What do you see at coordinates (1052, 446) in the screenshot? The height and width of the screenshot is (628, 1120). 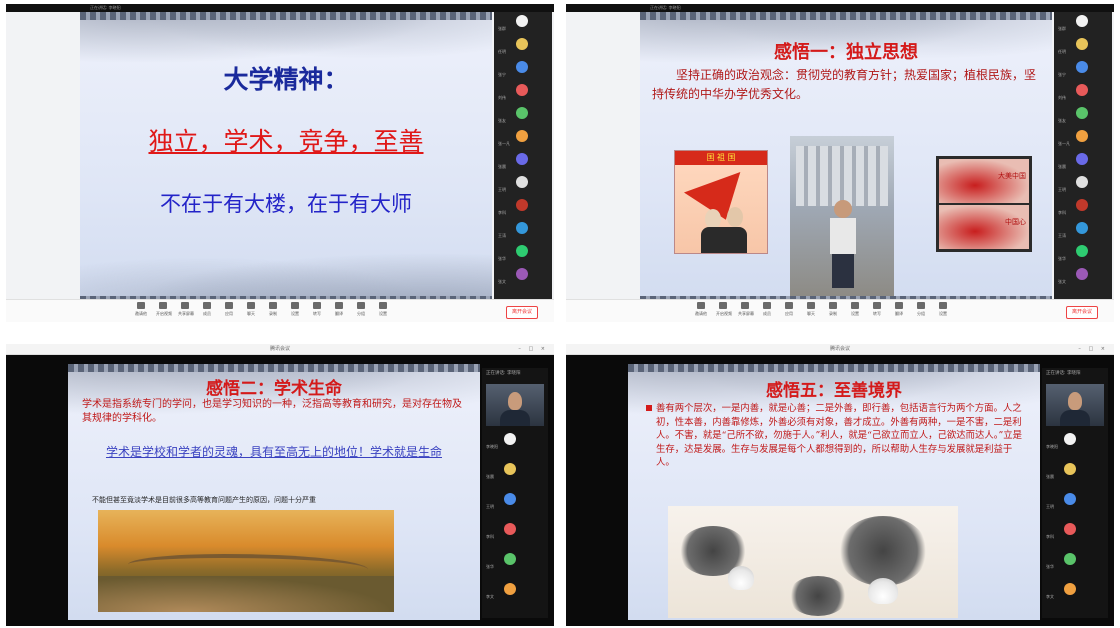 I see `participant-name: 李晓阳` at bounding box center [1052, 446].